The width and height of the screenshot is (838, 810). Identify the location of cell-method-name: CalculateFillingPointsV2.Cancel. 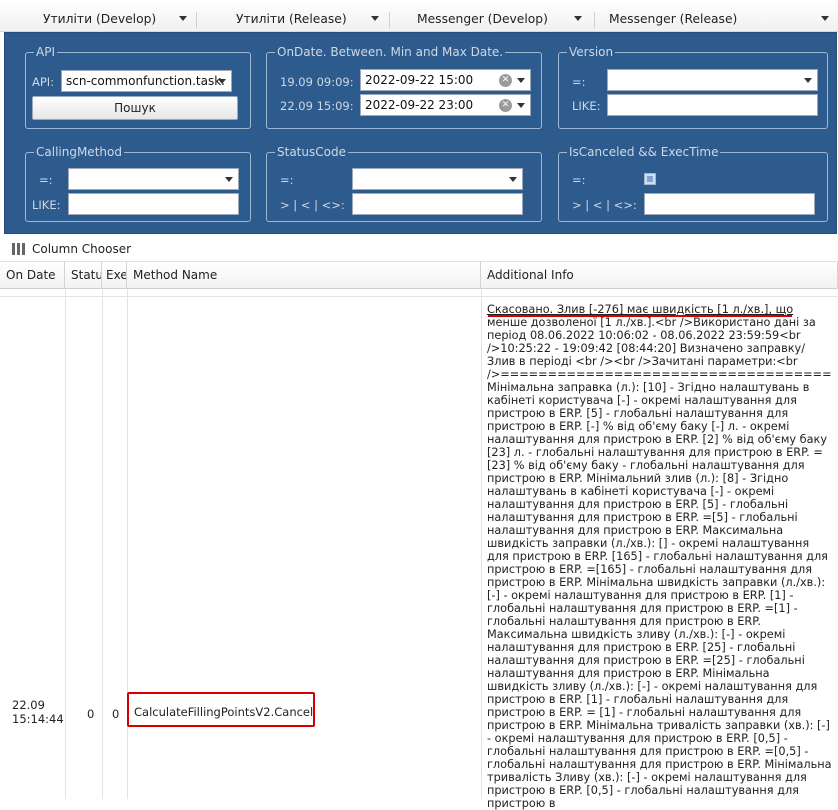
(224, 712).